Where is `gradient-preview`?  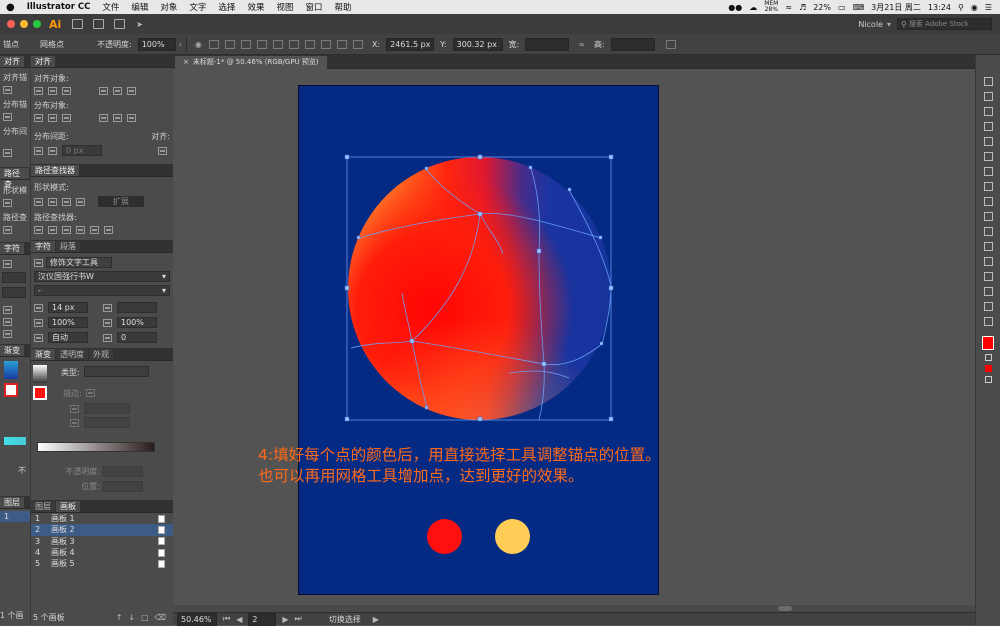 gradient-preview is located at coordinates (40, 374).